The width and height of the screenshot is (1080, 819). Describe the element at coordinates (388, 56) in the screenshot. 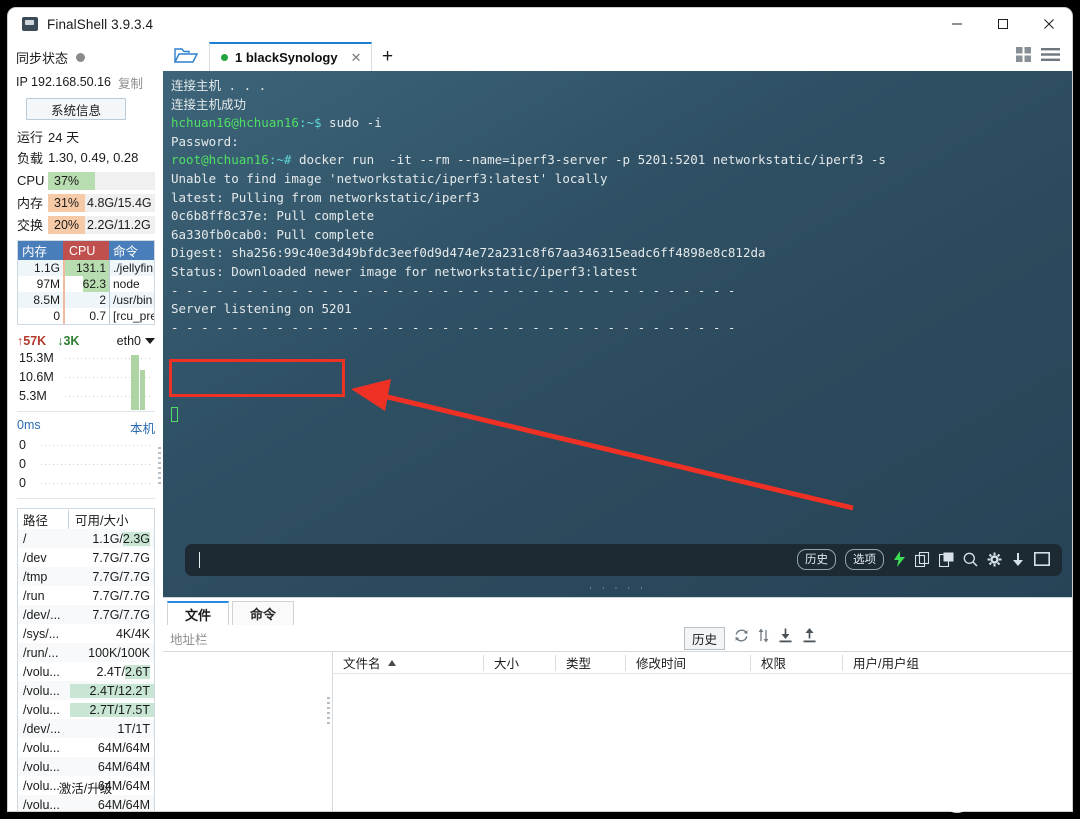

I see `new-tab-button: +` at that location.